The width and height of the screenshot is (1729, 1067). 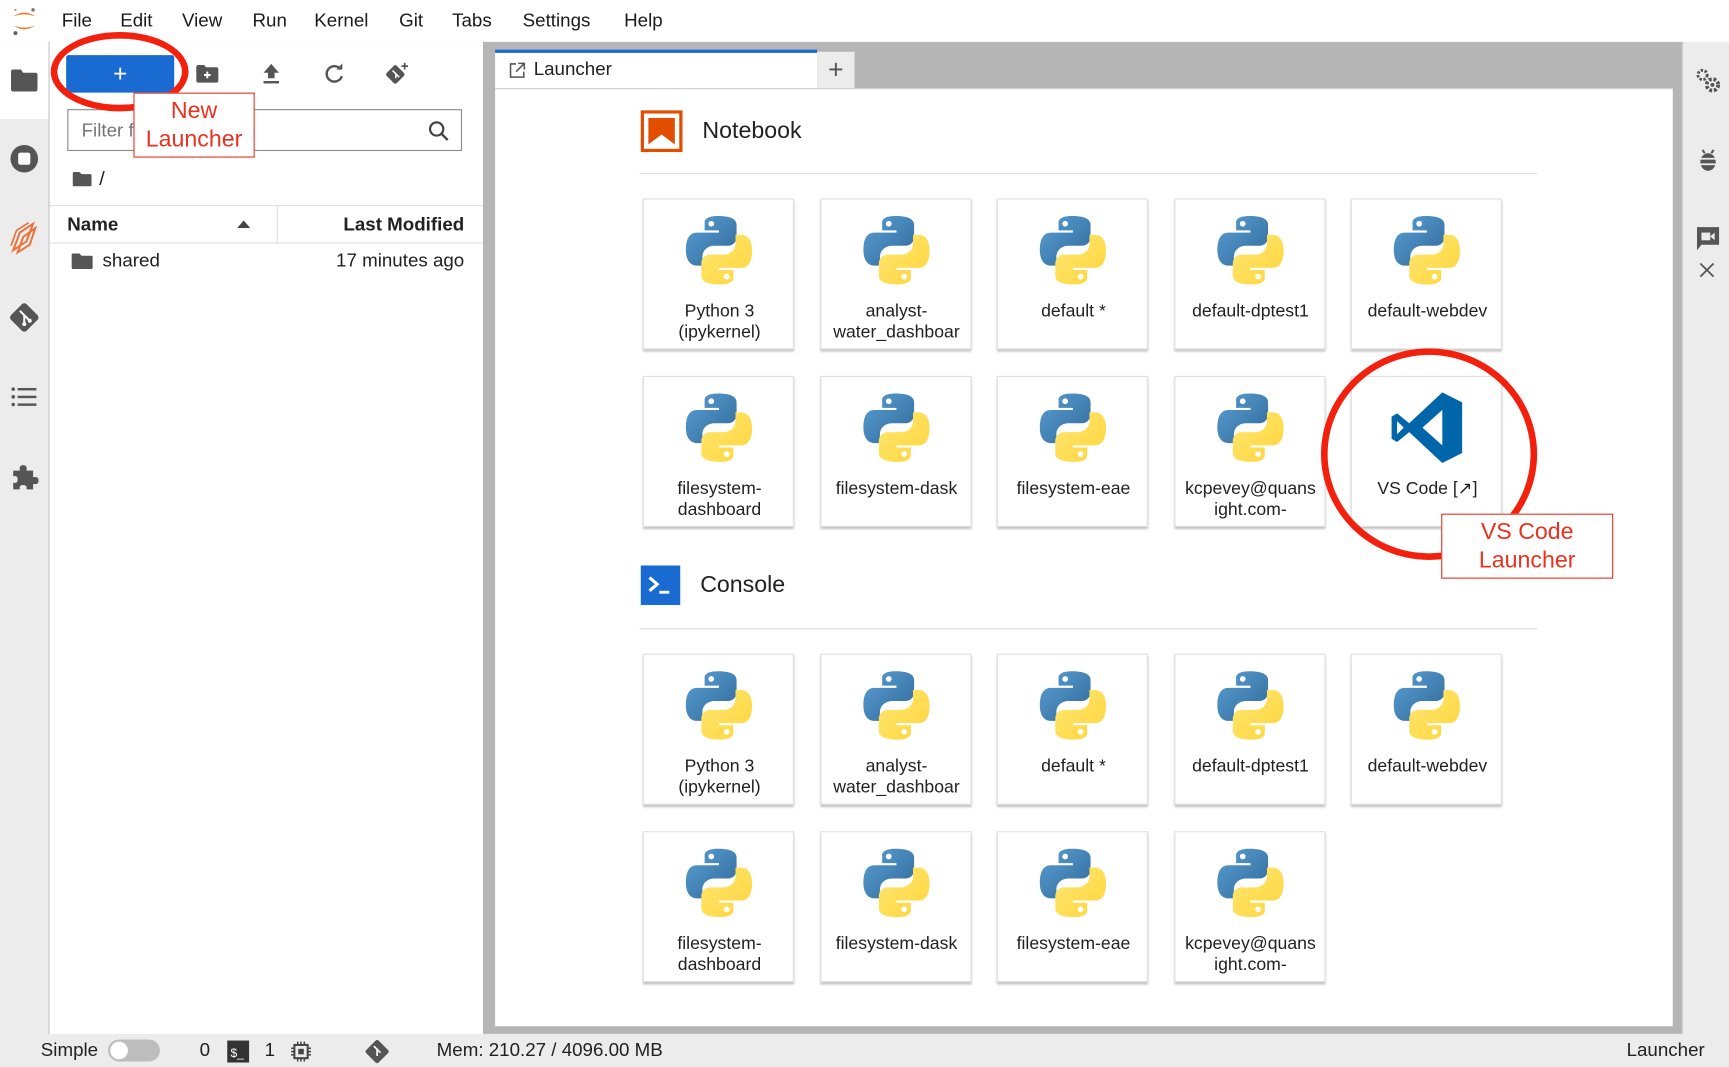 I want to click on dask-icon, so click(x=24, y=238).